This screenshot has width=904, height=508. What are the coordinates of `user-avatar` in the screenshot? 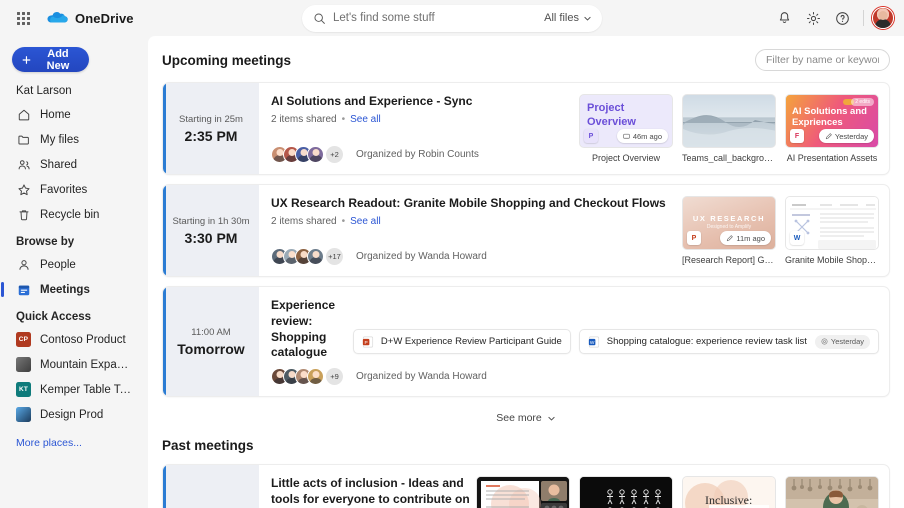 It's located at (883, 18).